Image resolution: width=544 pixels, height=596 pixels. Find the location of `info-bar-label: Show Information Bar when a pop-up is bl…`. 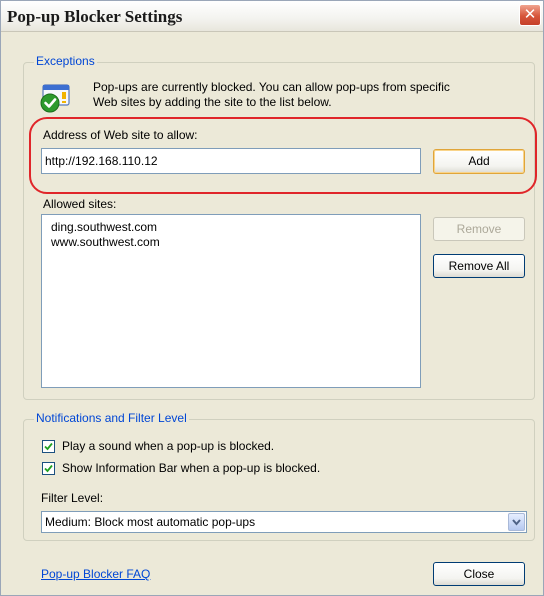

info-bar-label: Show Information Bar when a pop-up is bl… is located at coordinates (191, 468).